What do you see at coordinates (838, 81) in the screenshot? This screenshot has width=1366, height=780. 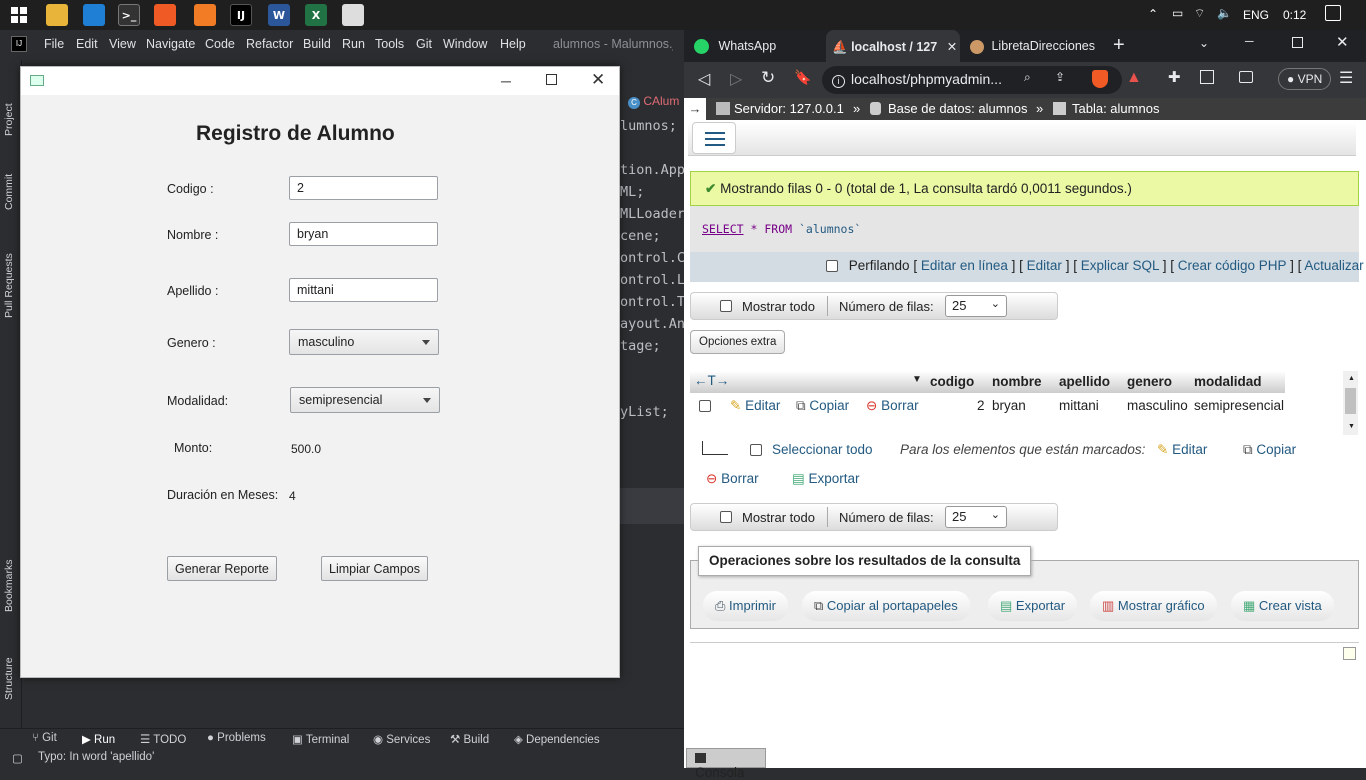 I see `info-icon: i` at bounding box center [838, 81].